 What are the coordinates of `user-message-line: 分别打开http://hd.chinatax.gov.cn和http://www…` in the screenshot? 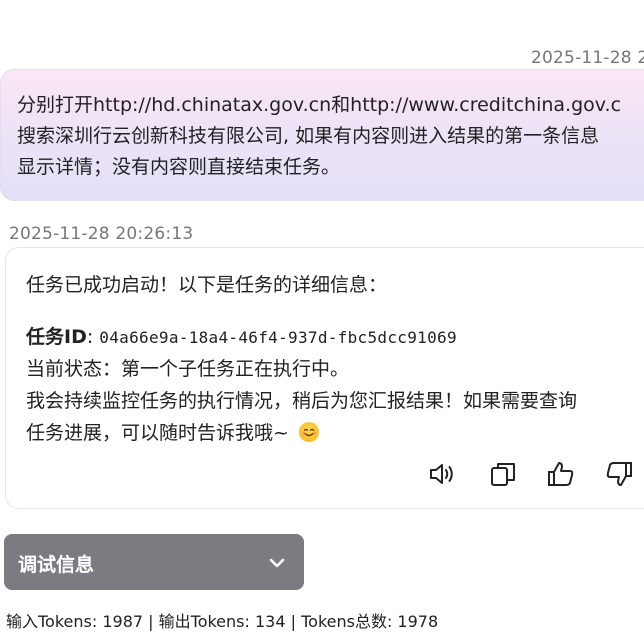 It's located at (319, 105).